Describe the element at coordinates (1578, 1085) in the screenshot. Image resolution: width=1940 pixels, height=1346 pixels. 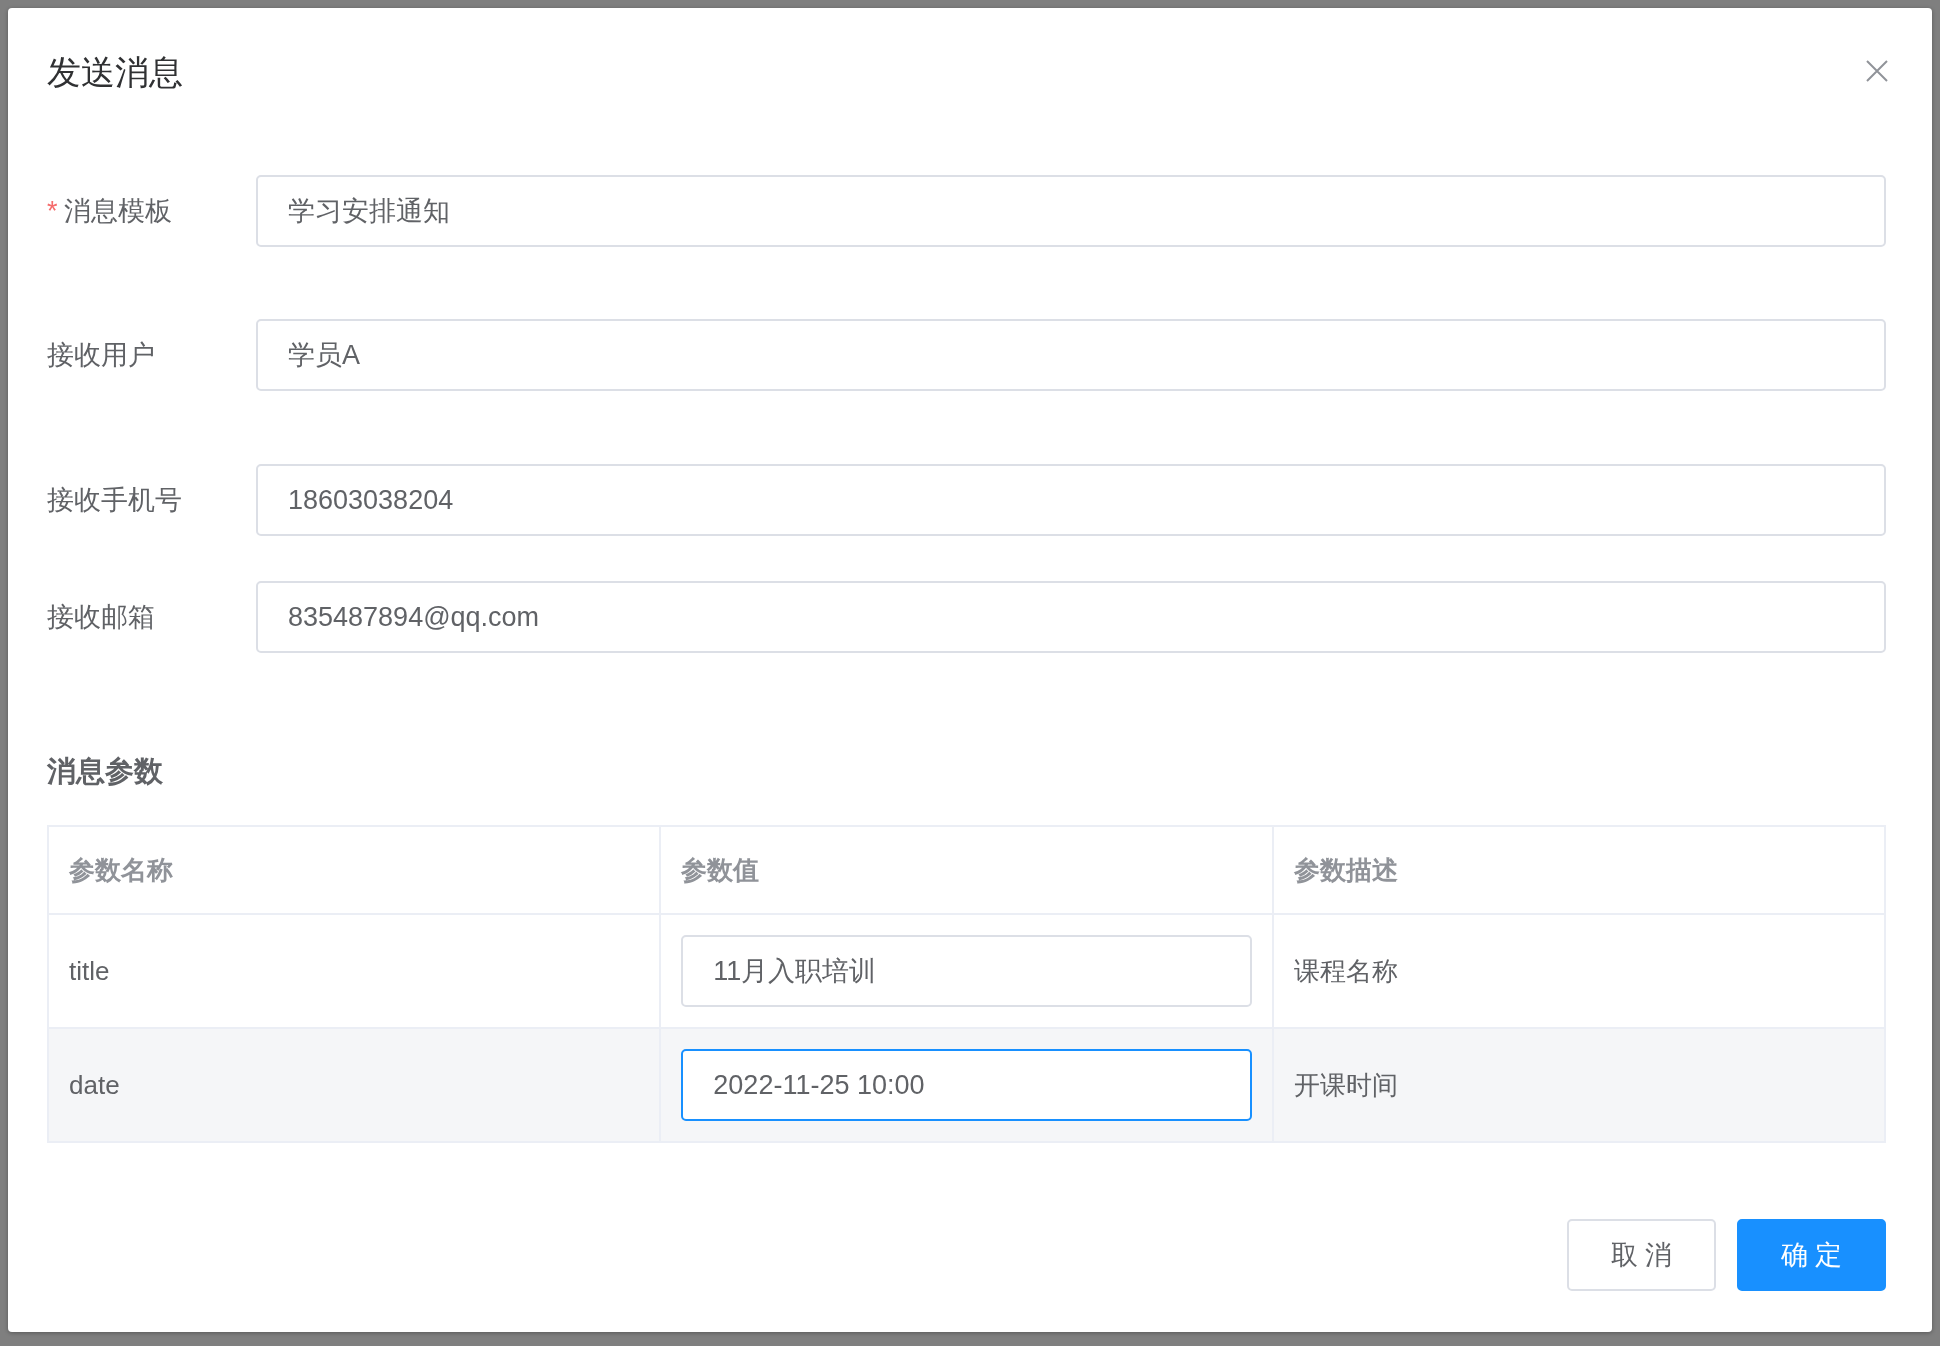
I see `table-cell: 开课时间` at that location.